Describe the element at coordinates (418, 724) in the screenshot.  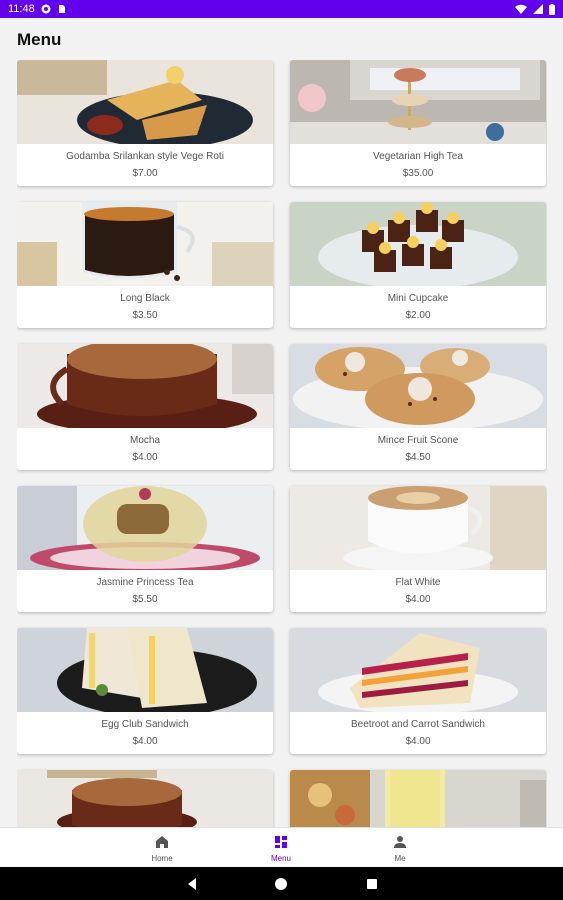
I see `menu-item-name: Beetroot and Carrot Sandwich` at that location.